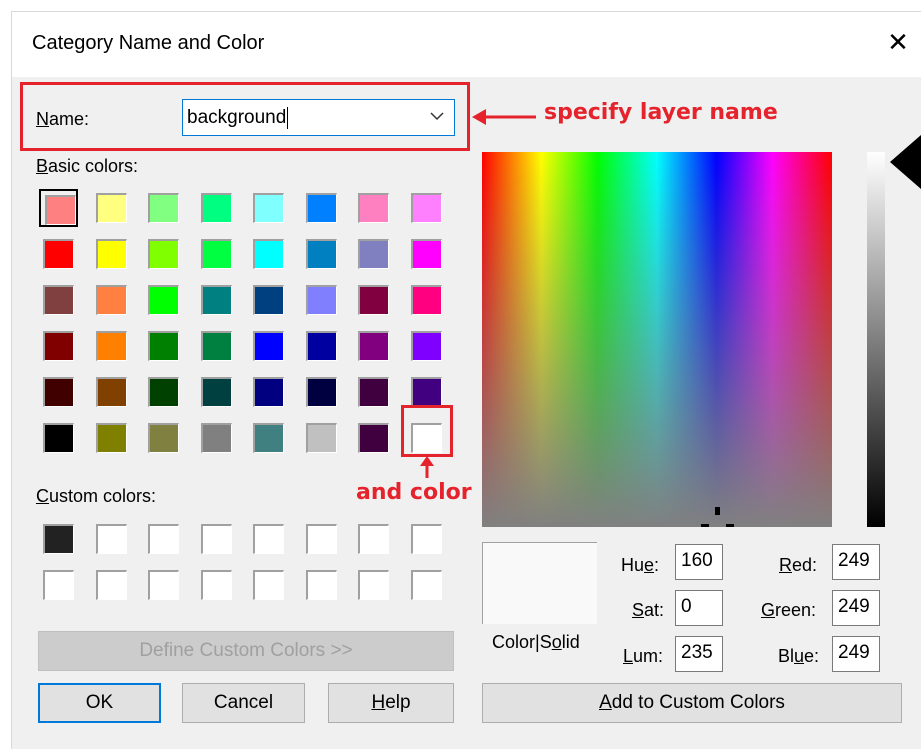 The width and height of the screenshot is (921, 749). Describe the element at coordinates (427, 467) in the screenshot. I see `arrow-up-icon` at that location.